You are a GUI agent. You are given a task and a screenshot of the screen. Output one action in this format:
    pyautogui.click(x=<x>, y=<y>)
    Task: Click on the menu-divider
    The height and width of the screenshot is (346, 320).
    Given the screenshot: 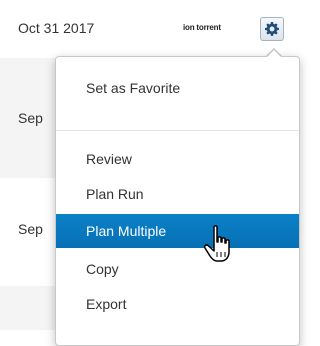 What is the action you would take?
    pyautogui.click(x=177, y=130)
    